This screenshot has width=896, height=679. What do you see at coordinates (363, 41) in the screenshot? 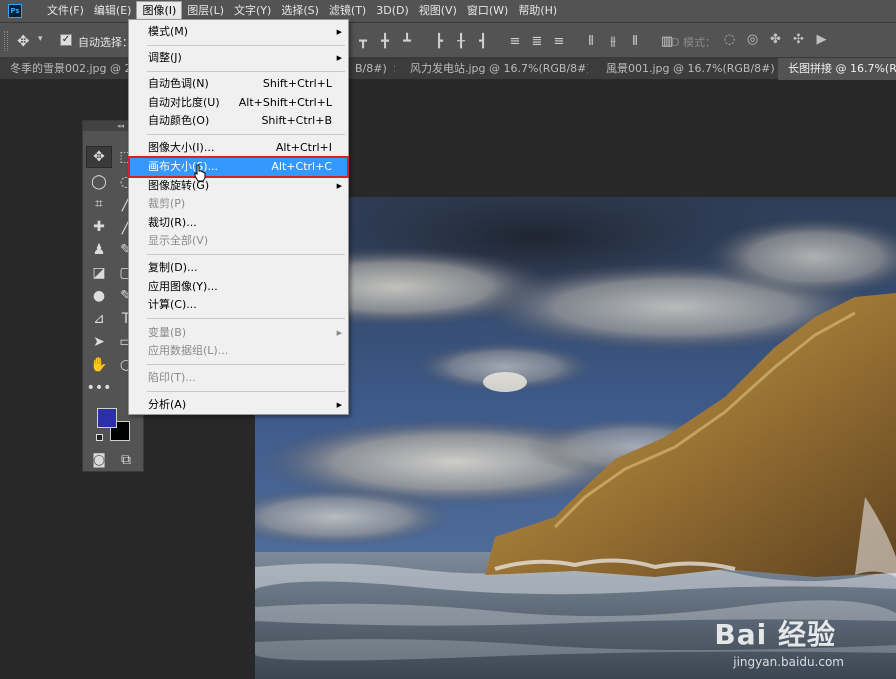
I see `align-top-icon: ┳` at bounding box center [363, 41].